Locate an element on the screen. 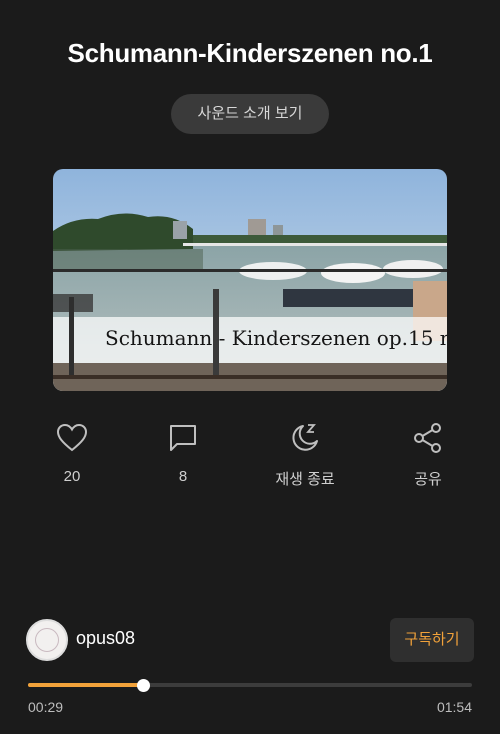  comment-count: 8 is located at coordinates (183, 476).